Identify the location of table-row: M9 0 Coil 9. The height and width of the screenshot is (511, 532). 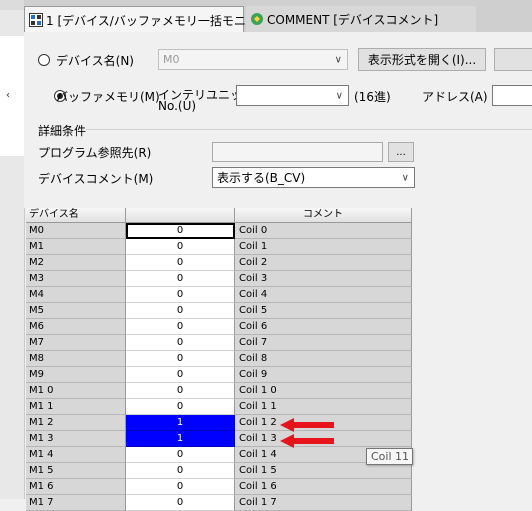
(219, 375).